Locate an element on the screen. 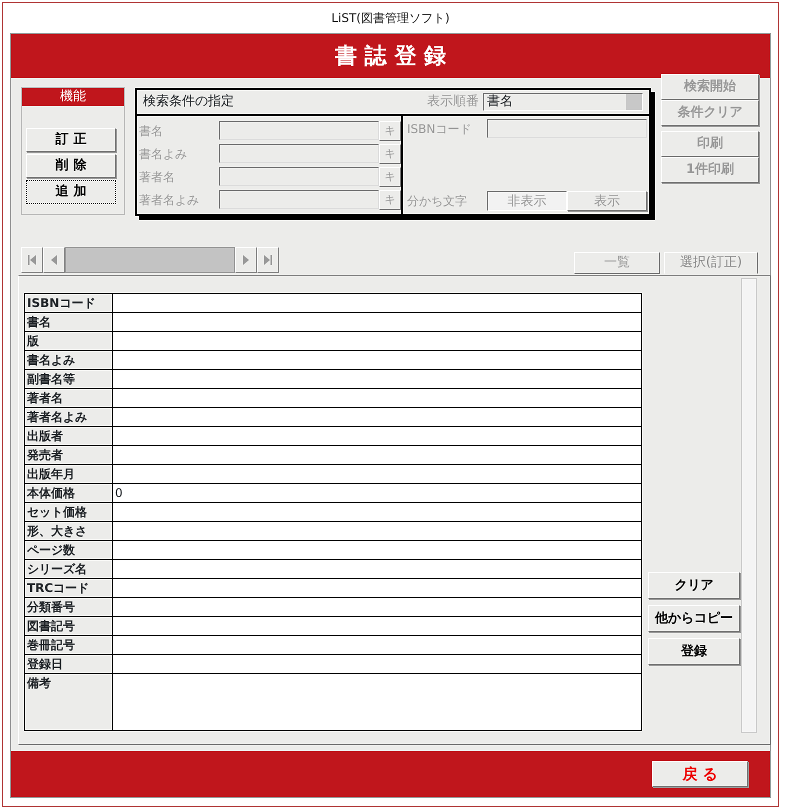 The width and height of the screenshot is (786, 808). field-label: 図書記号 is located at coordinates (68, 626).